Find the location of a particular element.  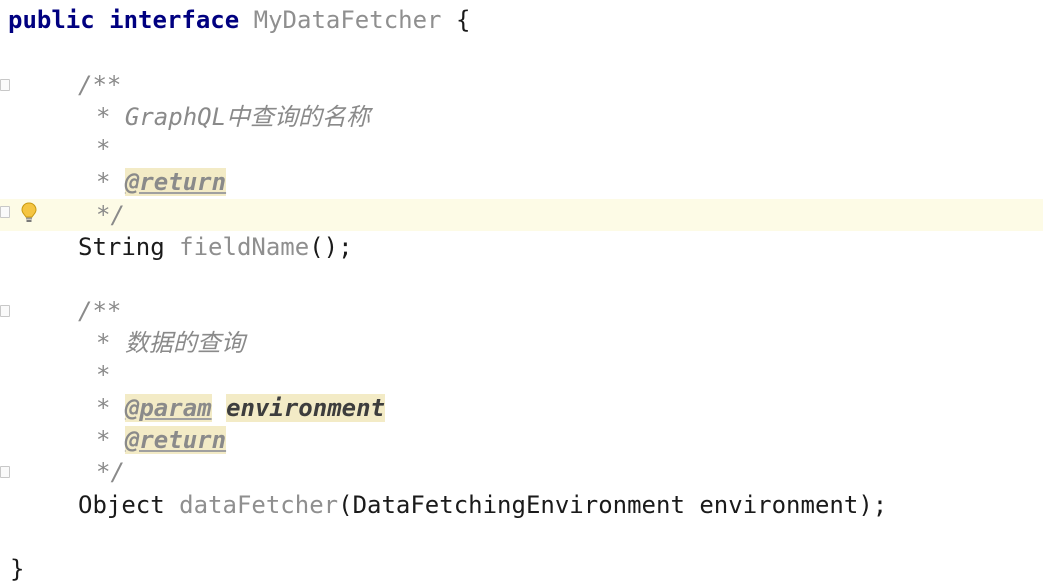

doc-param-name: environment is located at coordinates (306, 408).